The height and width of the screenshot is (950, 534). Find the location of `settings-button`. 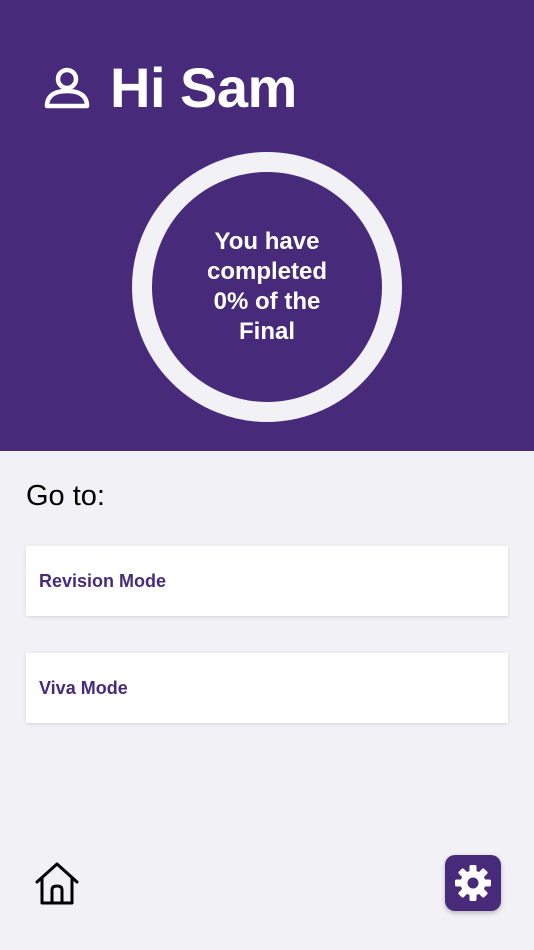

settings-button is located at coordinates (473, 883).